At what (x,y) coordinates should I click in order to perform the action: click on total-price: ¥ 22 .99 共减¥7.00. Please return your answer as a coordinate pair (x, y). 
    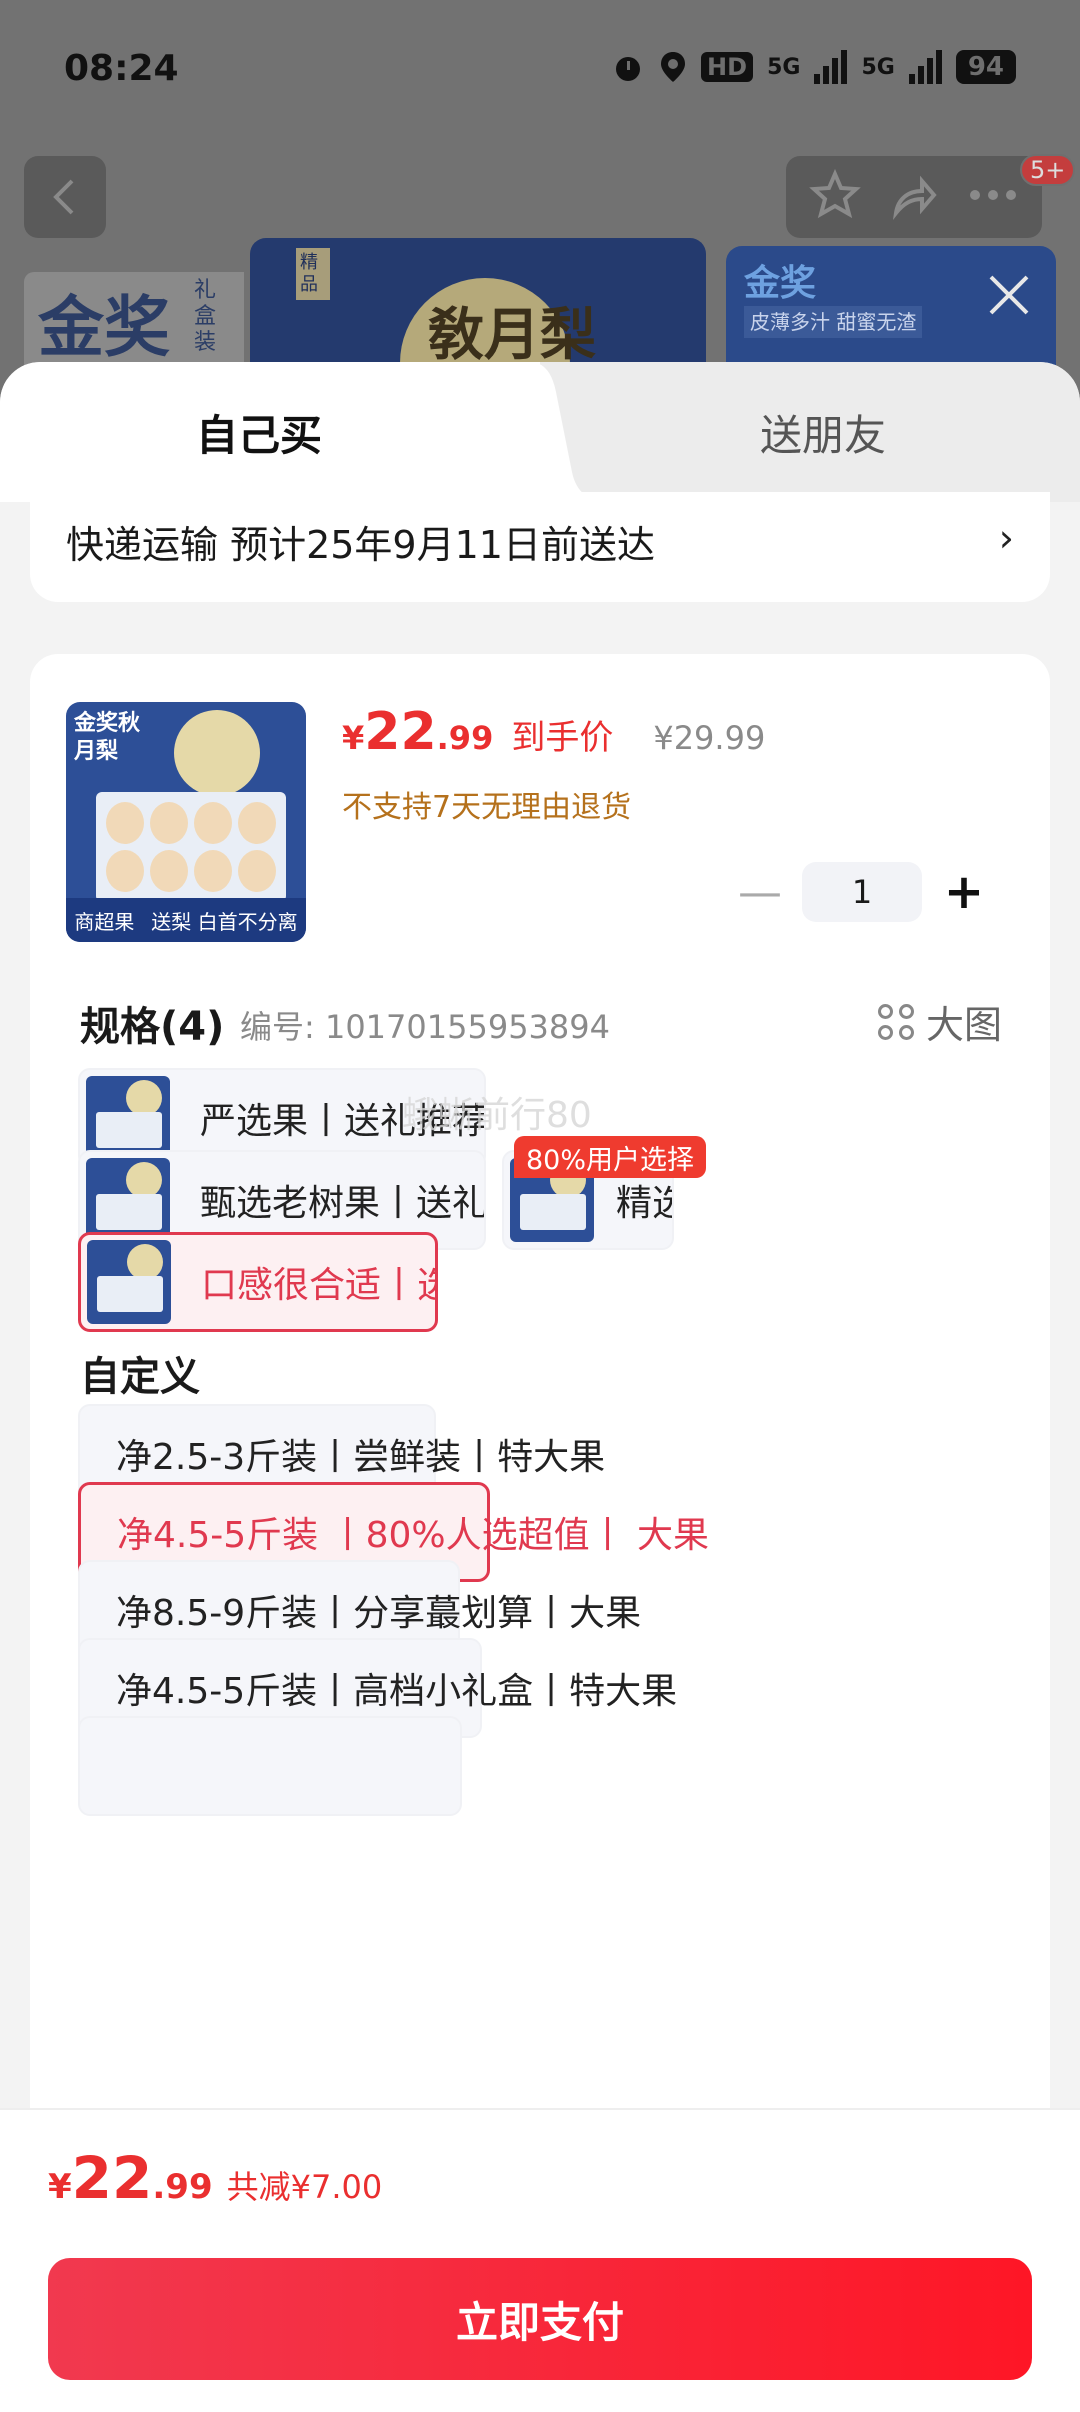
    Looking at the image, I should click on (215, 2178).